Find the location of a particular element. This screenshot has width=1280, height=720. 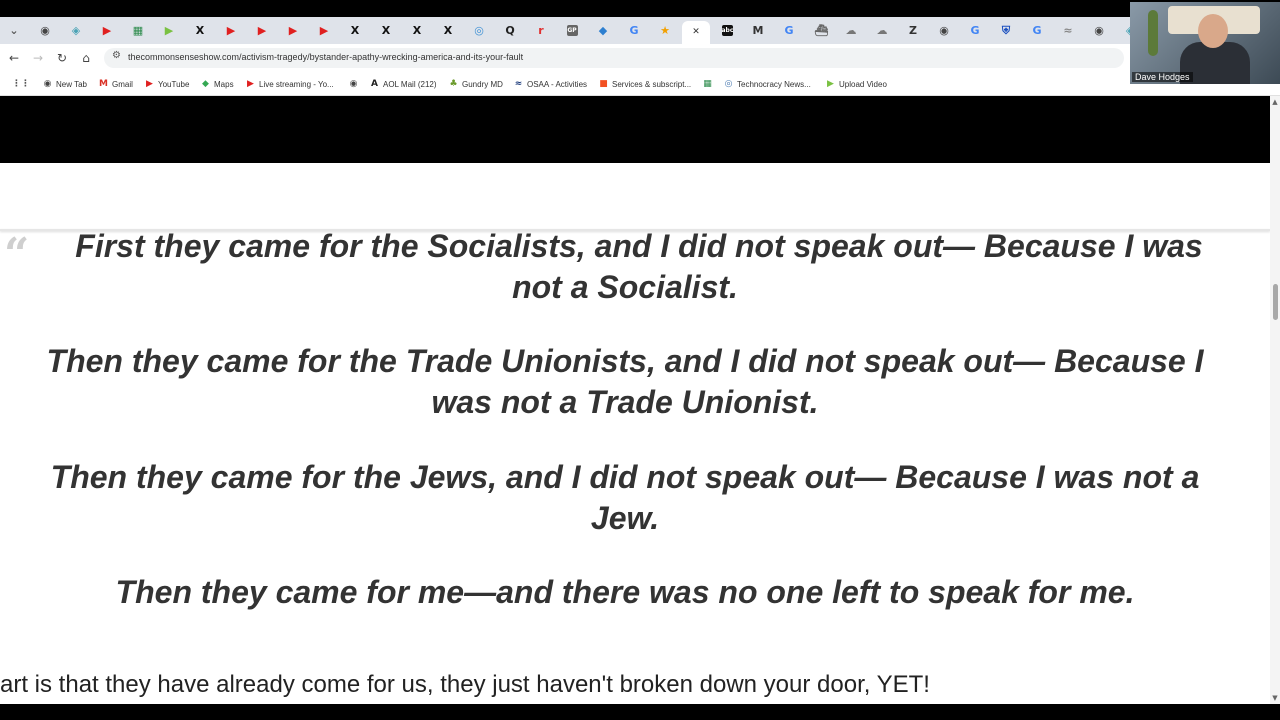

globe-icon: ◉ is located at coordinates (1099, 30).